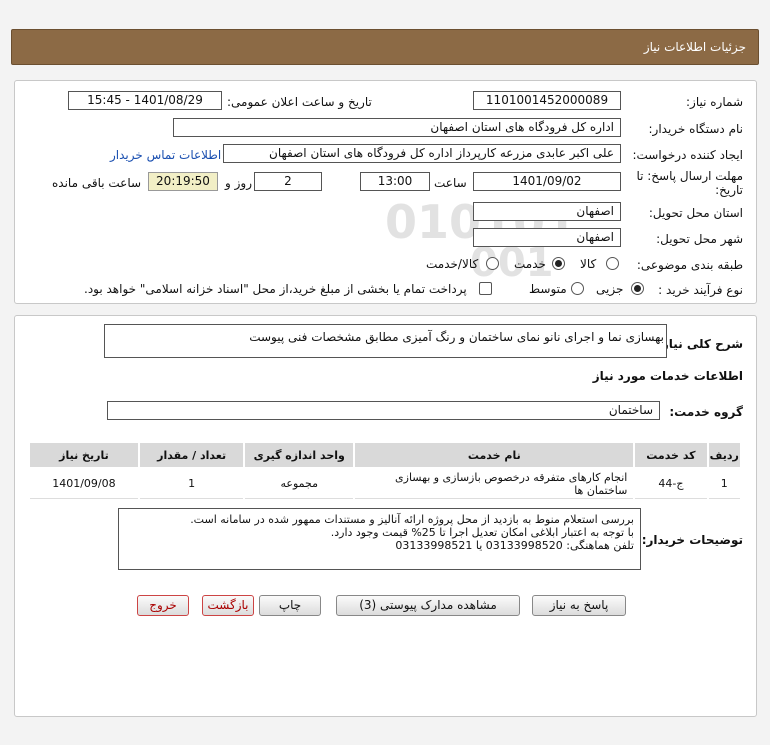 This screenshot has width=770, height=745. Describe the element at coordinates (288, 181) in the screenshot. I see `days-remaining-field: 2` at that location.